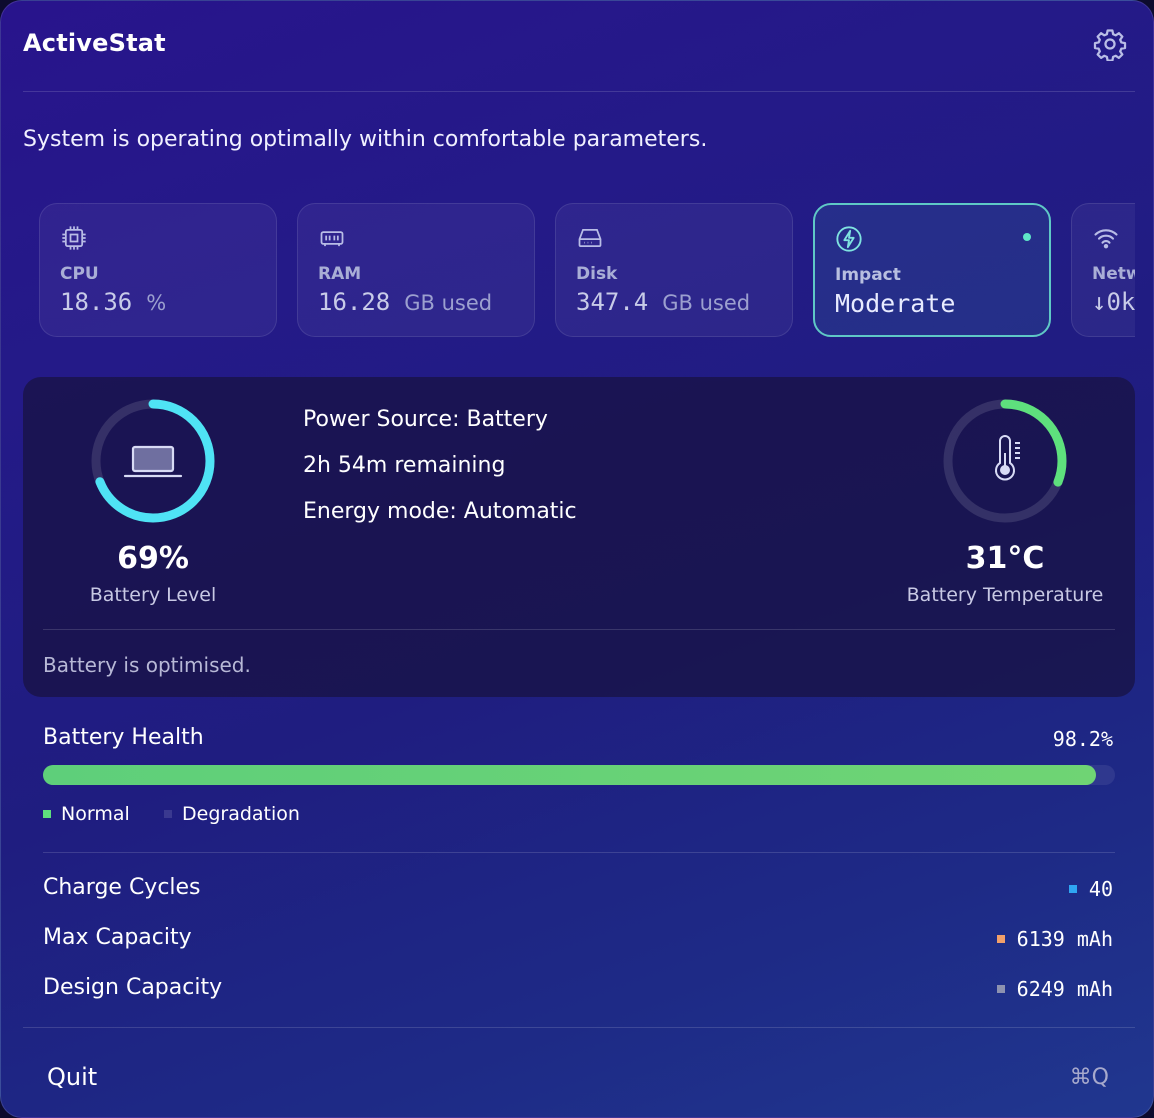 The image size is (1154, 1118). What do you see at coordinates (1072, 889) in the screenshot?
I see `charge-cycles-swatch` at bounding box center [1072, 889].